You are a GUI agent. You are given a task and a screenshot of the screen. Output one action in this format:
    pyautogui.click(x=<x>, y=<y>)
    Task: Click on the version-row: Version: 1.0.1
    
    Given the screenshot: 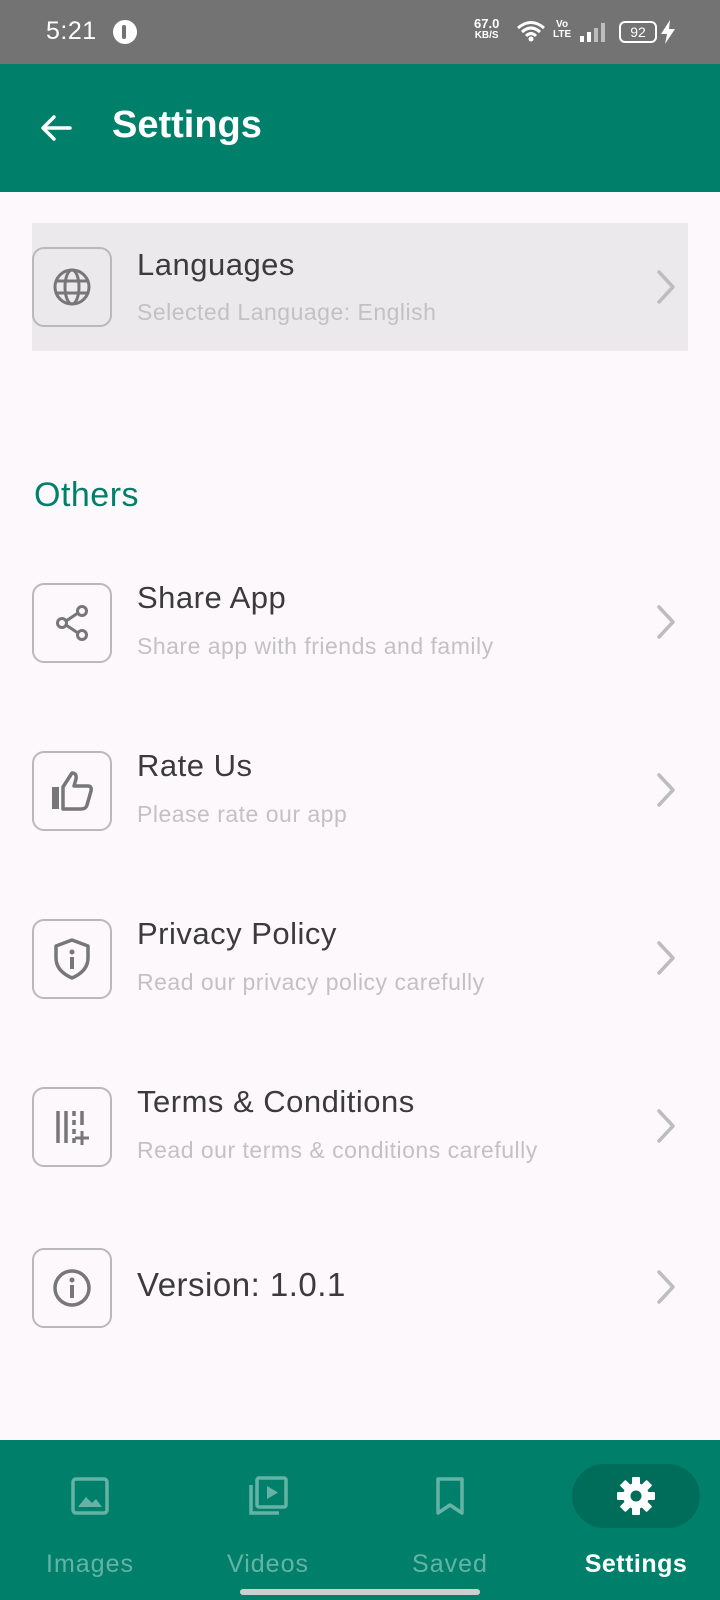 What is the action you would take?
    pyautogui.click(x=360, y=1287)
    